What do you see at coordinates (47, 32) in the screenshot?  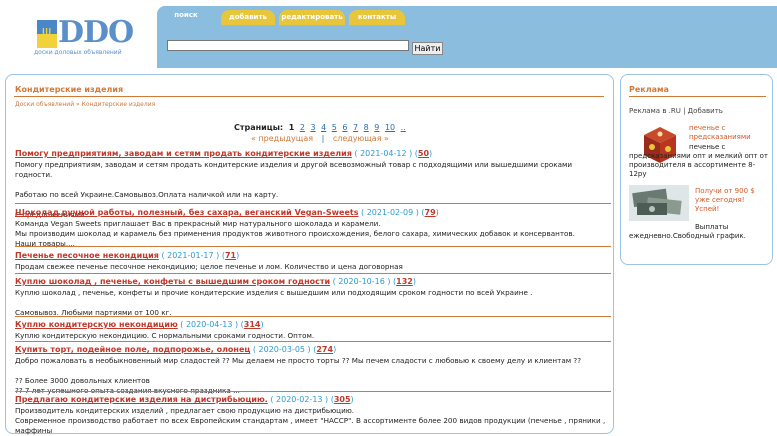 I see `trident-icon: ψ` at bounding box center [47, 32].